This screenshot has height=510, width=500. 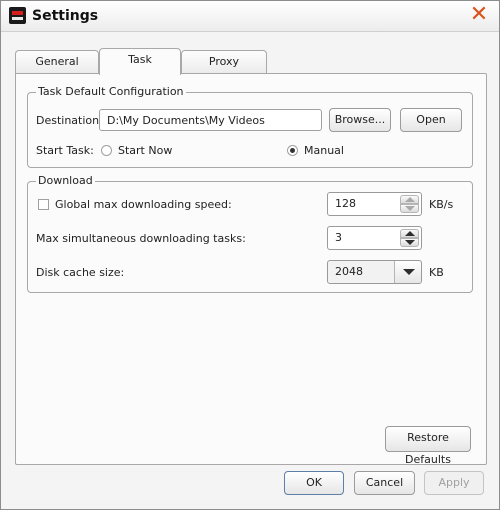 What do you see at coordinates (338, 237) in the screenshot?
I see `tasks-value: 3` at bounding box center [338, 237].